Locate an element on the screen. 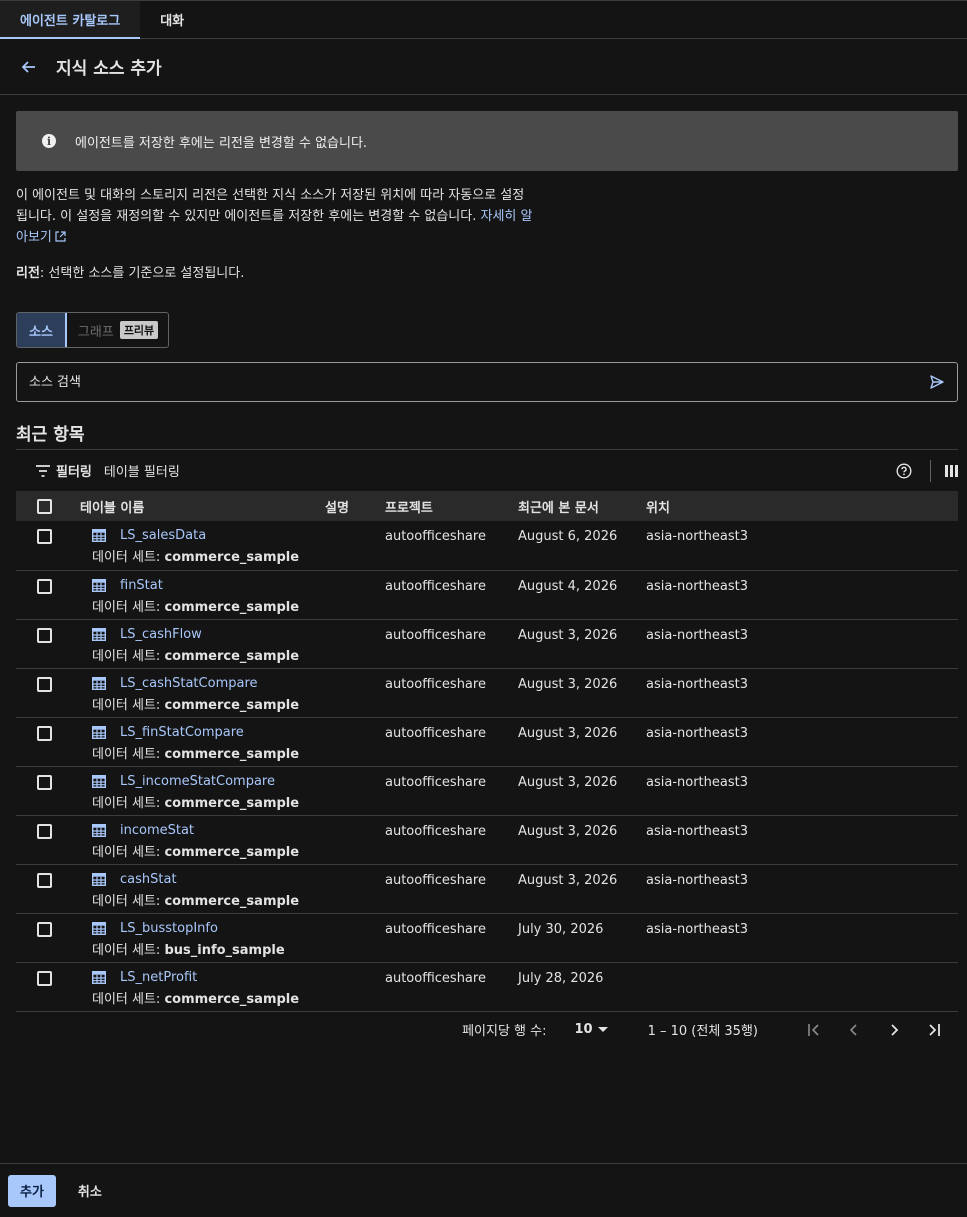  table-name-link: LS_netProfit is located at coordinates (158, 977).